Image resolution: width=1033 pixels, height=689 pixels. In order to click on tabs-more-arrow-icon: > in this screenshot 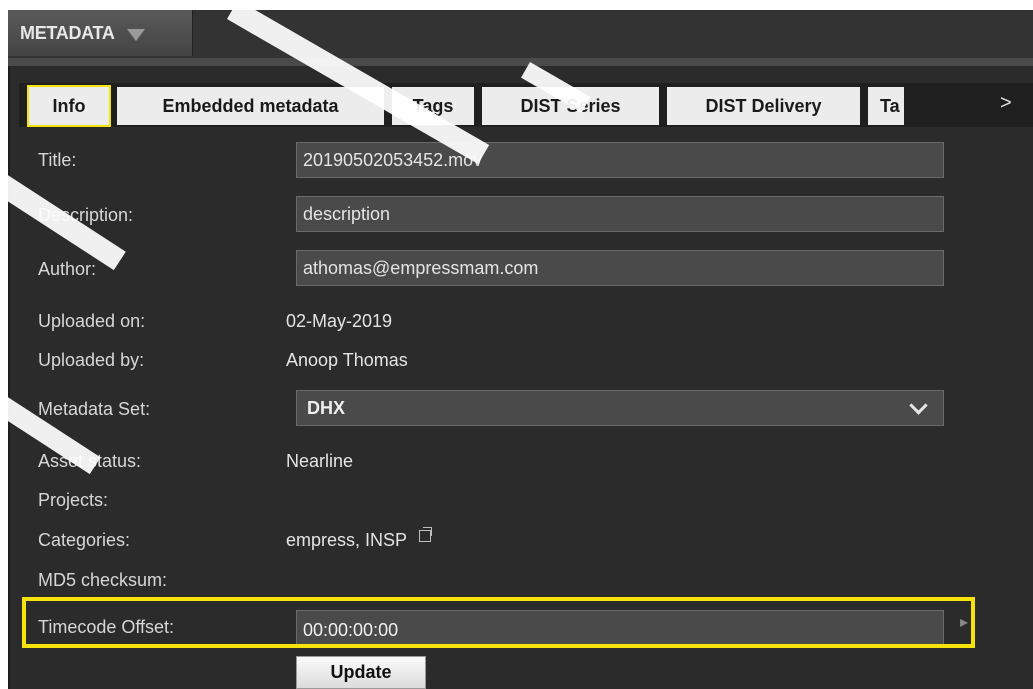, I will do `click(1006, 103)`.